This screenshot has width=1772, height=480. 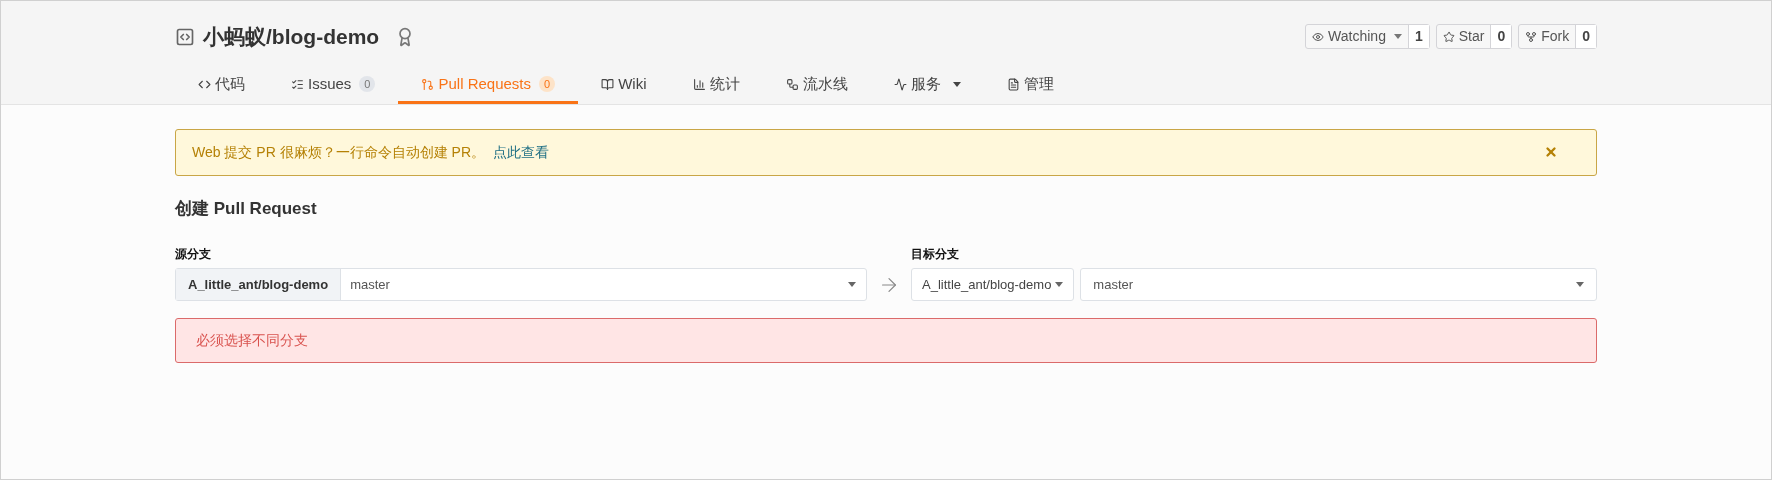 I want to click on repo-action-button: Star, so click(x=1463, y=37).